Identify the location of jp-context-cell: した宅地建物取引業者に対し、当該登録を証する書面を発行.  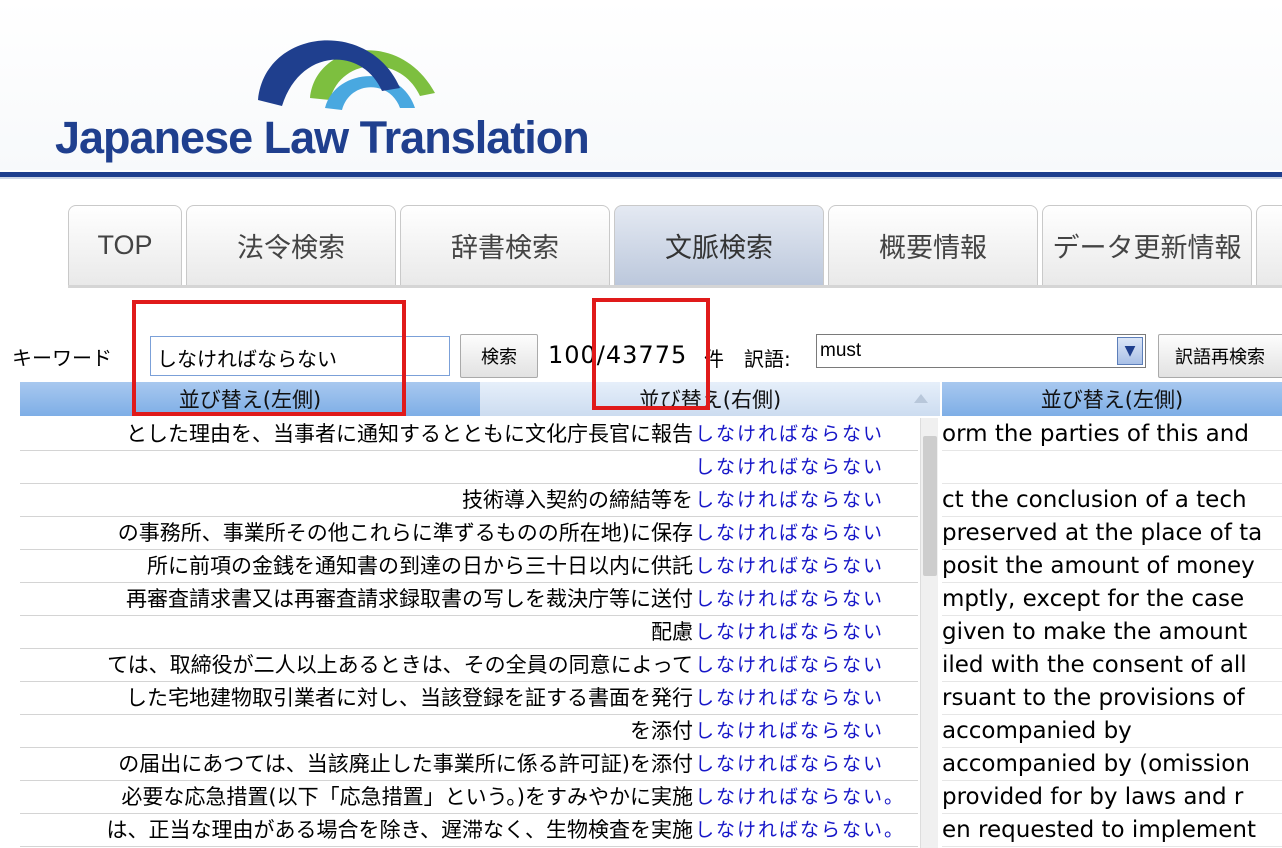
(356, 698).